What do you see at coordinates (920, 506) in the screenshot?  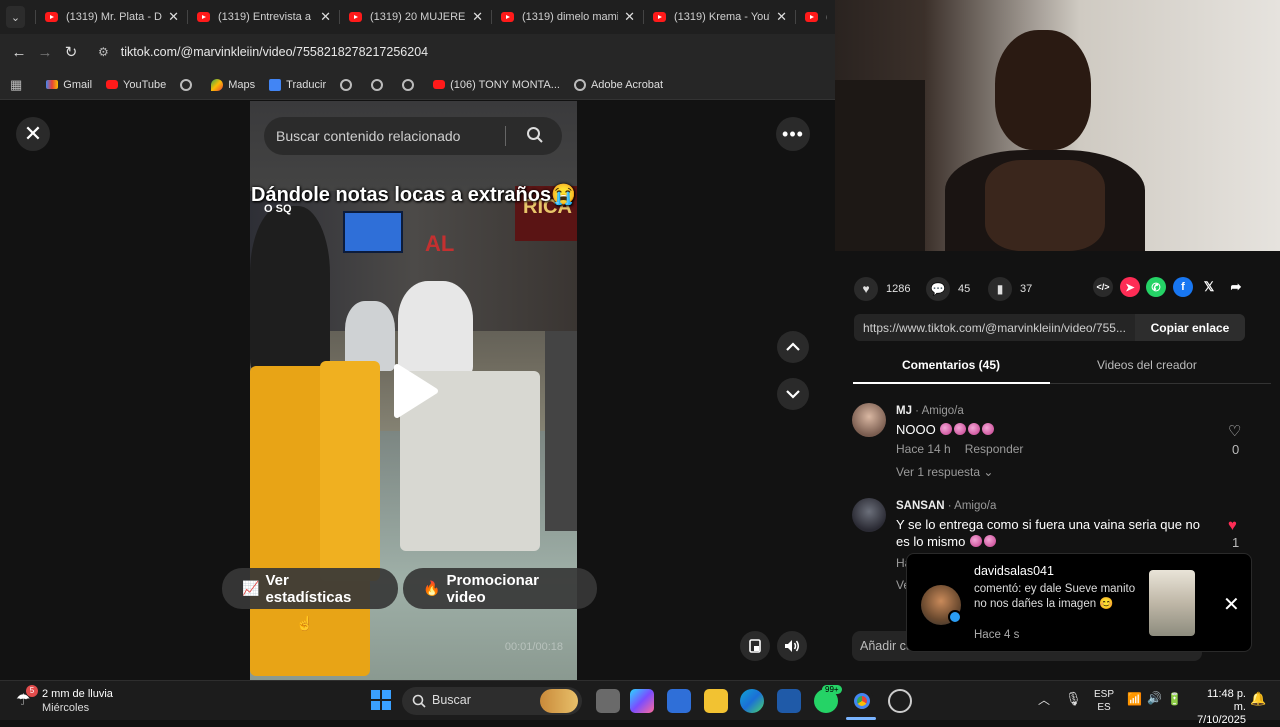 I see `author-name: SANSAN` at bounding box center [920, 506].